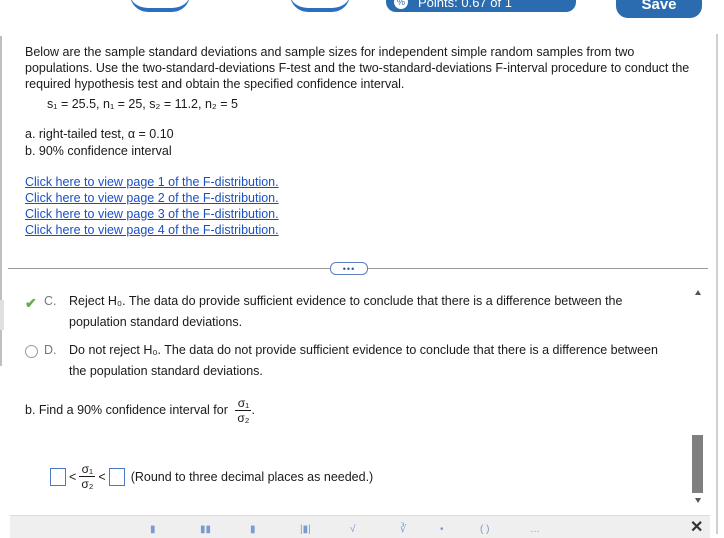 The image size is (724, 538). What do you see at coordinates (87, 484) in the screenshot?
I see `ci-fraction-denominator: σ₂` at bounding box center [87, 484].